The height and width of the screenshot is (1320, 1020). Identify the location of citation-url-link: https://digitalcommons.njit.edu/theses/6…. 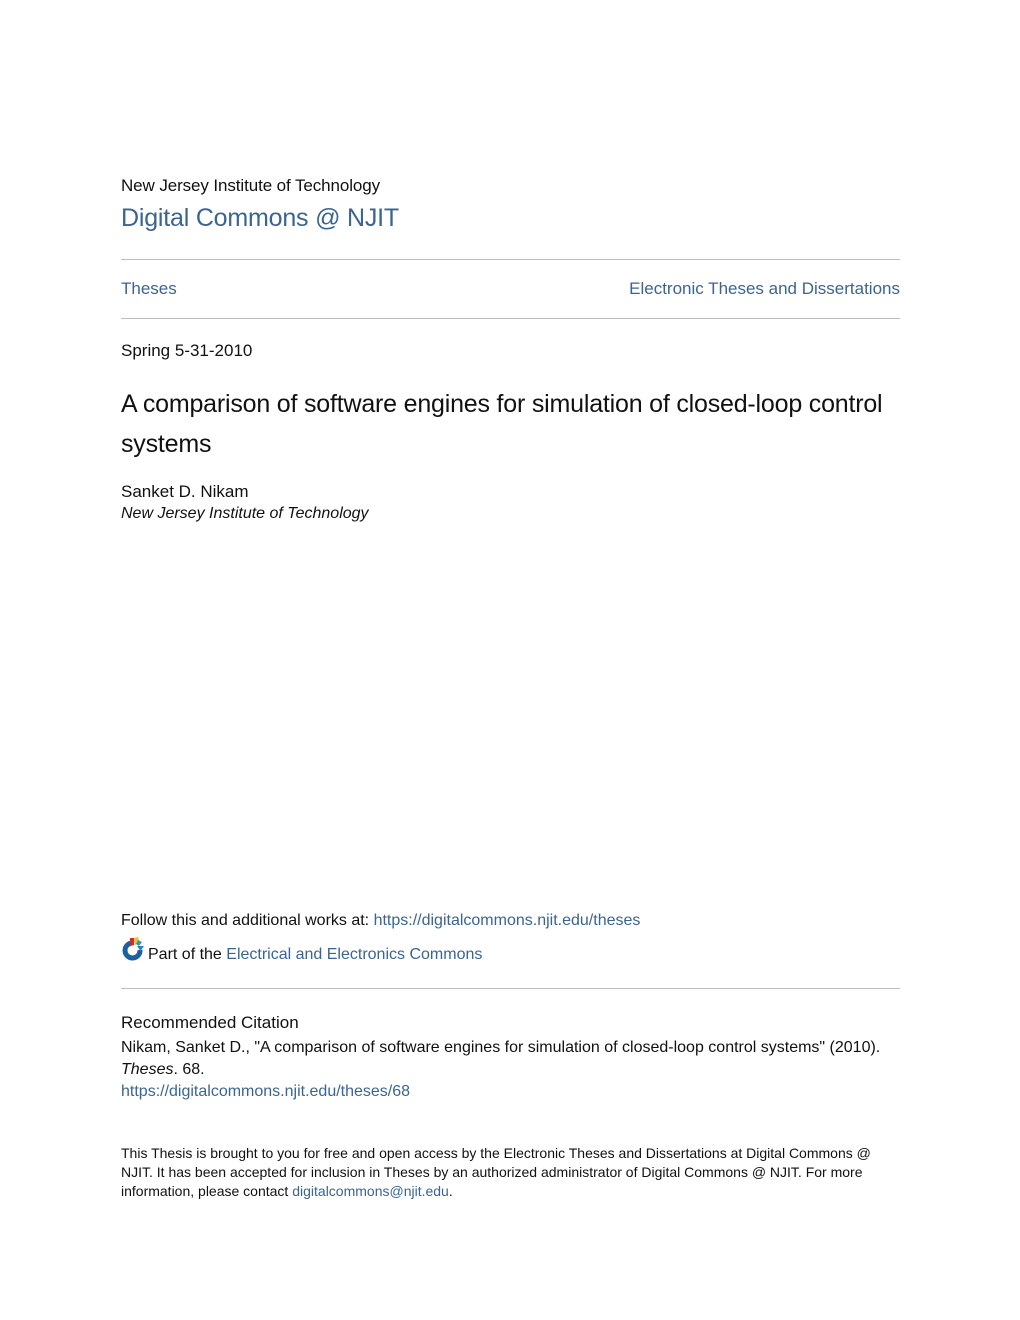
(265, 1091).